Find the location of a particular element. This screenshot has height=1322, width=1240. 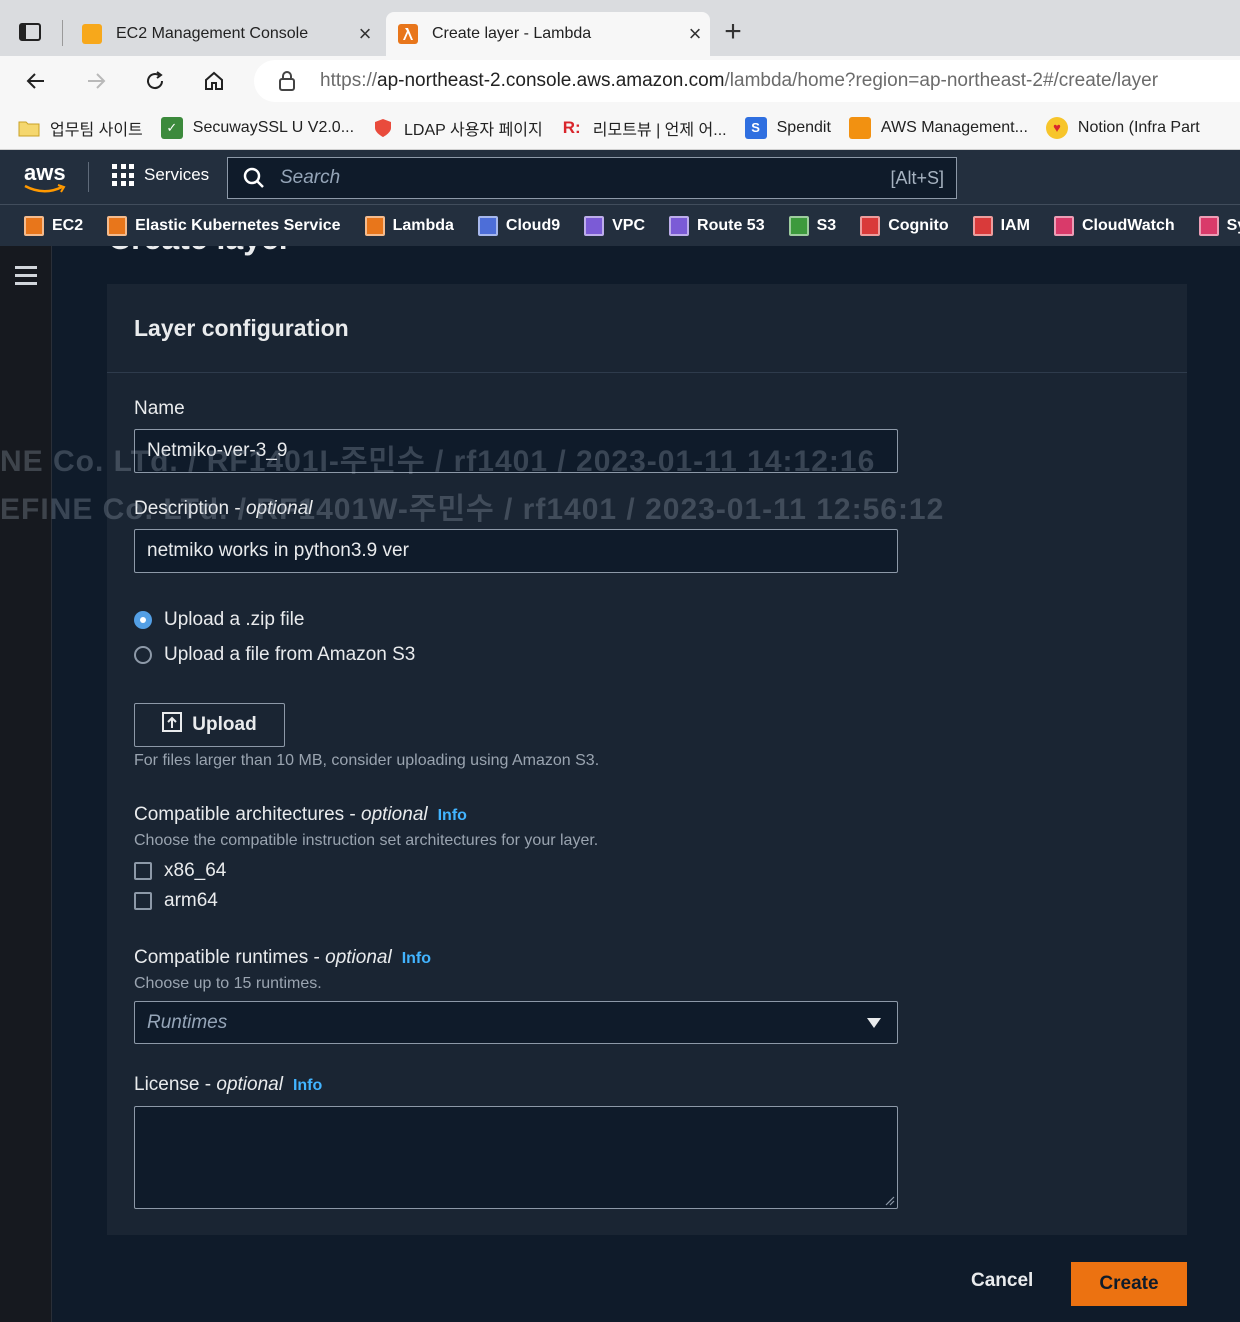

favorite-label: Cloud9 is located at coordinates (533, 225).